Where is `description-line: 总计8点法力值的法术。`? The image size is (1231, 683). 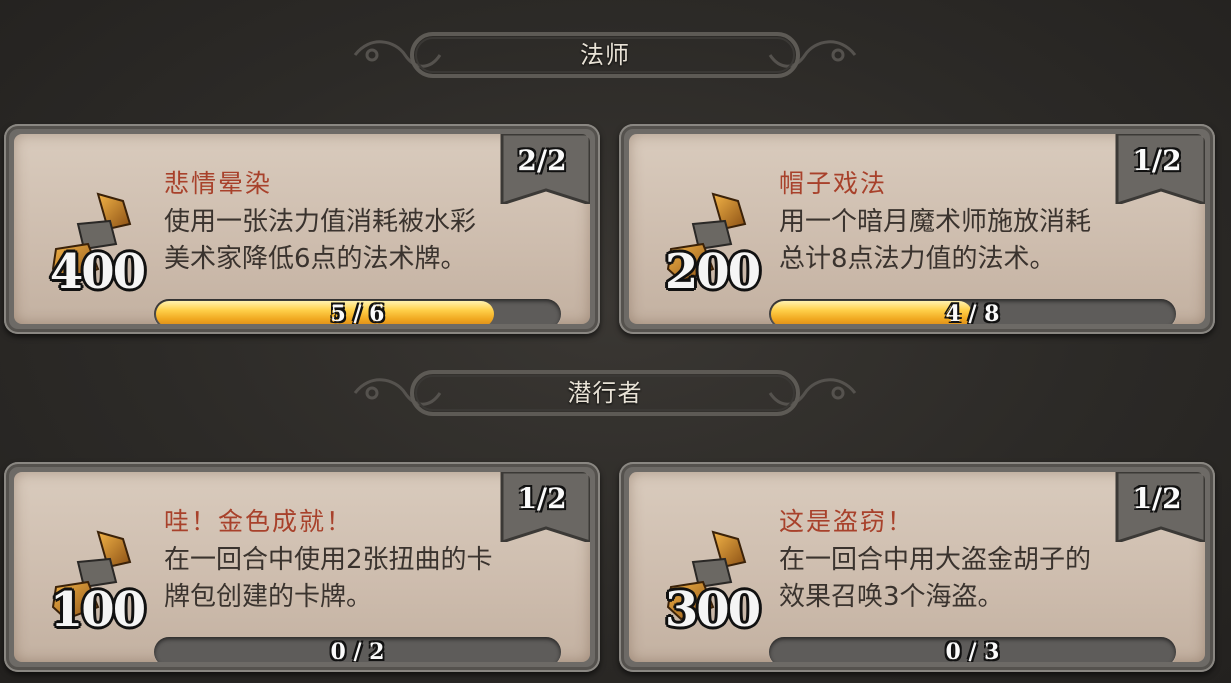
description-line: 总计8点法力值的法术。 is located at coordinates (917, 259).